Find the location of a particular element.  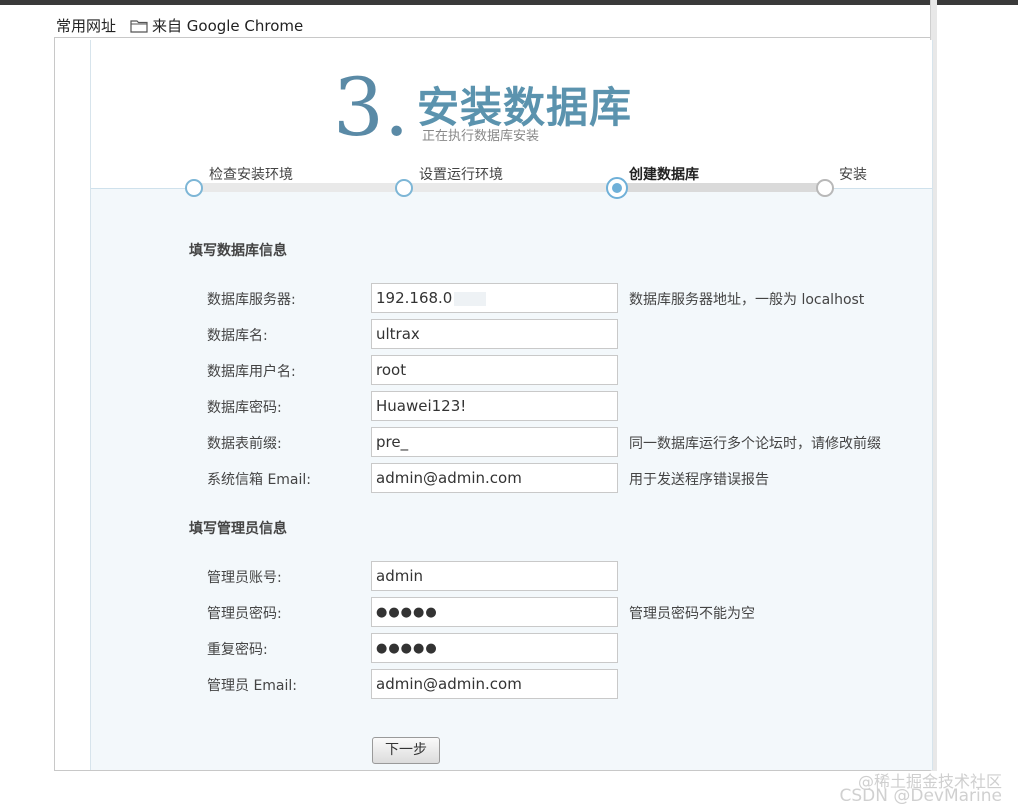

step-dot-check-env is located at coordinates (194, 188).